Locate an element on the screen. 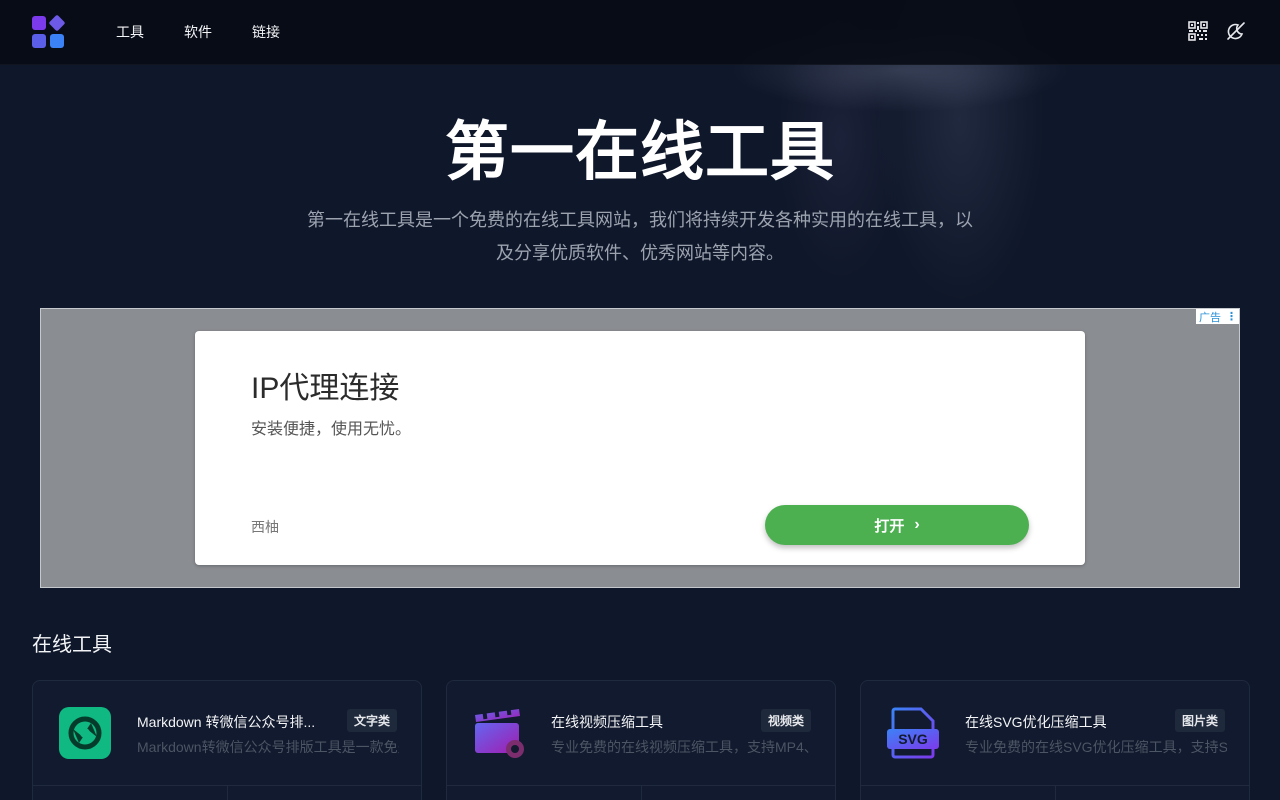 The width and height of the screenshot is (1280, 800). card-title: 在线SVG优化压缩工具 is located at coordinates (1036, 722).